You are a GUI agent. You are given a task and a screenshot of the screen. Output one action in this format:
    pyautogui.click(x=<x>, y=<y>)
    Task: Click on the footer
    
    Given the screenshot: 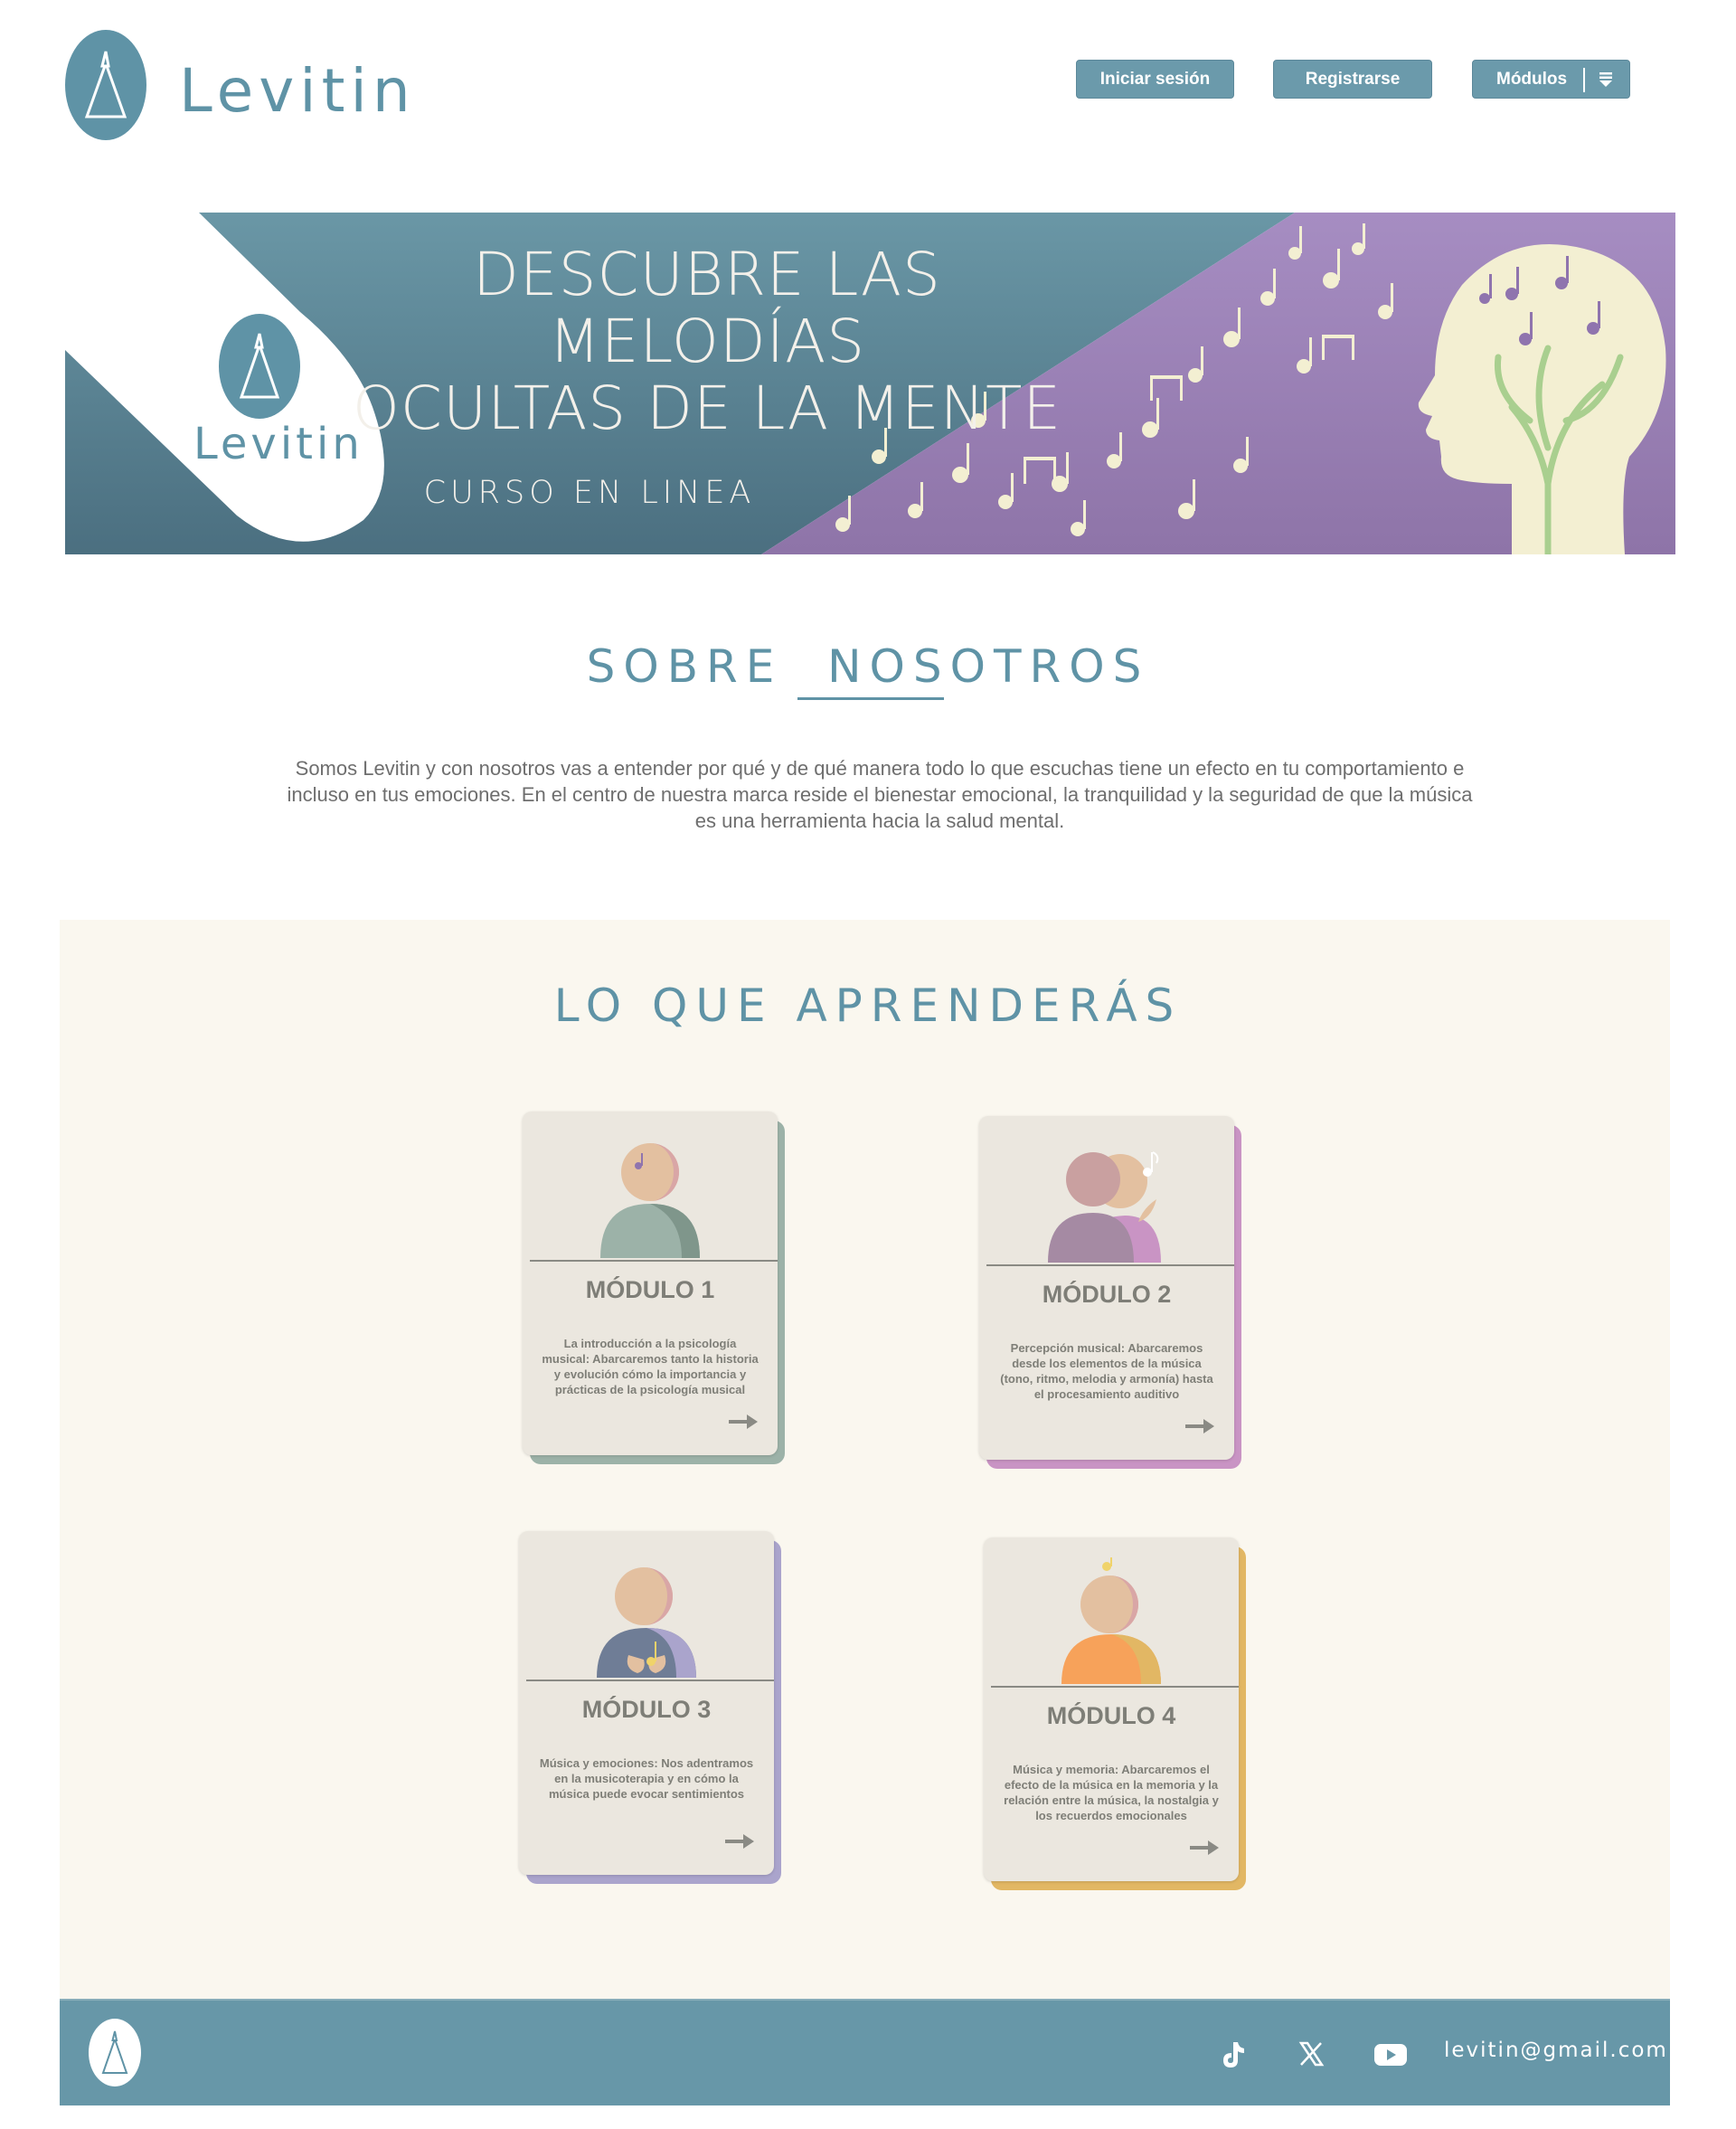 What is the action you would take?
    pyautogui.click(x=865, y=2053)
    